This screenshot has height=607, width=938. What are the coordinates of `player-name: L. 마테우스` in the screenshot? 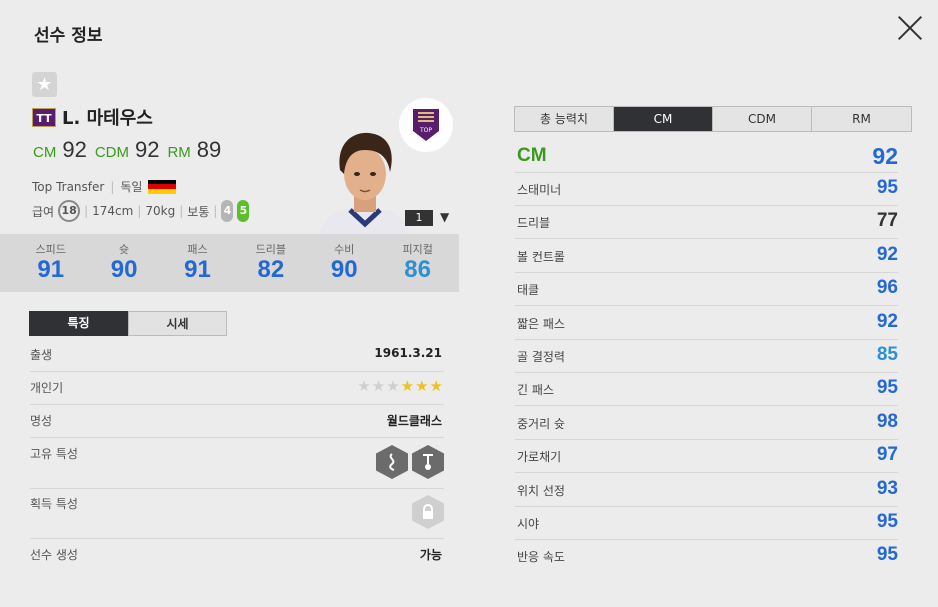 It's located at (107, 118).